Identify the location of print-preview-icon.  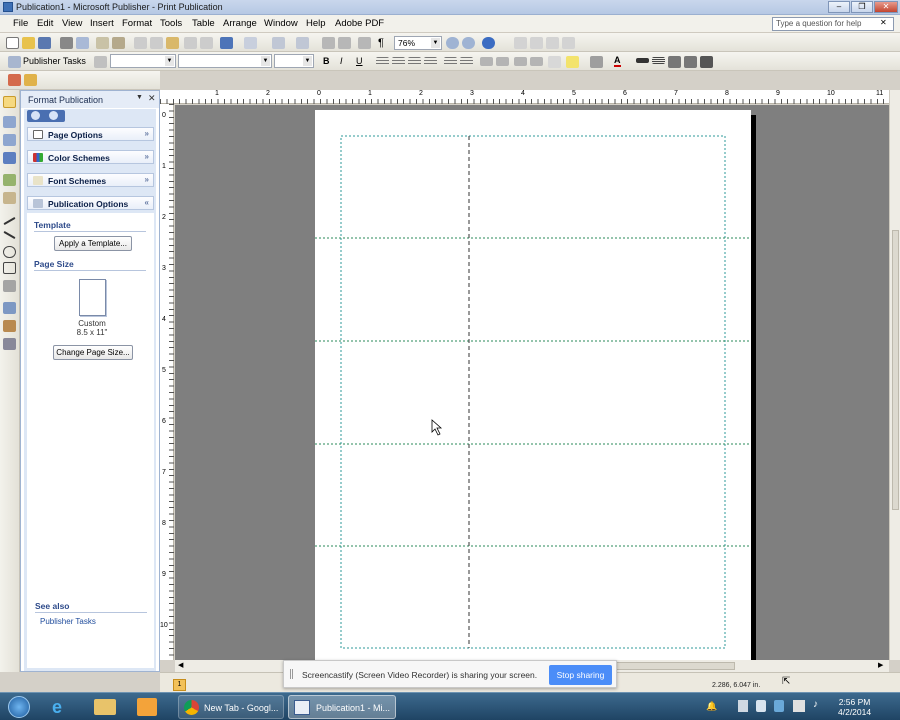
(82, 43).